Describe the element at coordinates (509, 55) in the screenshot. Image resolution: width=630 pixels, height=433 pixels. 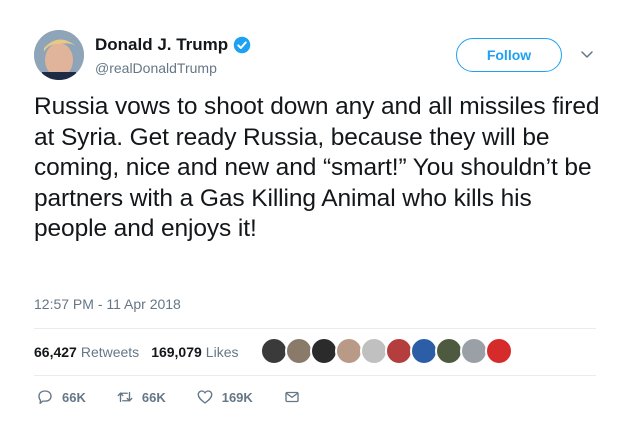
I see `follow-button: Follow` at that location.